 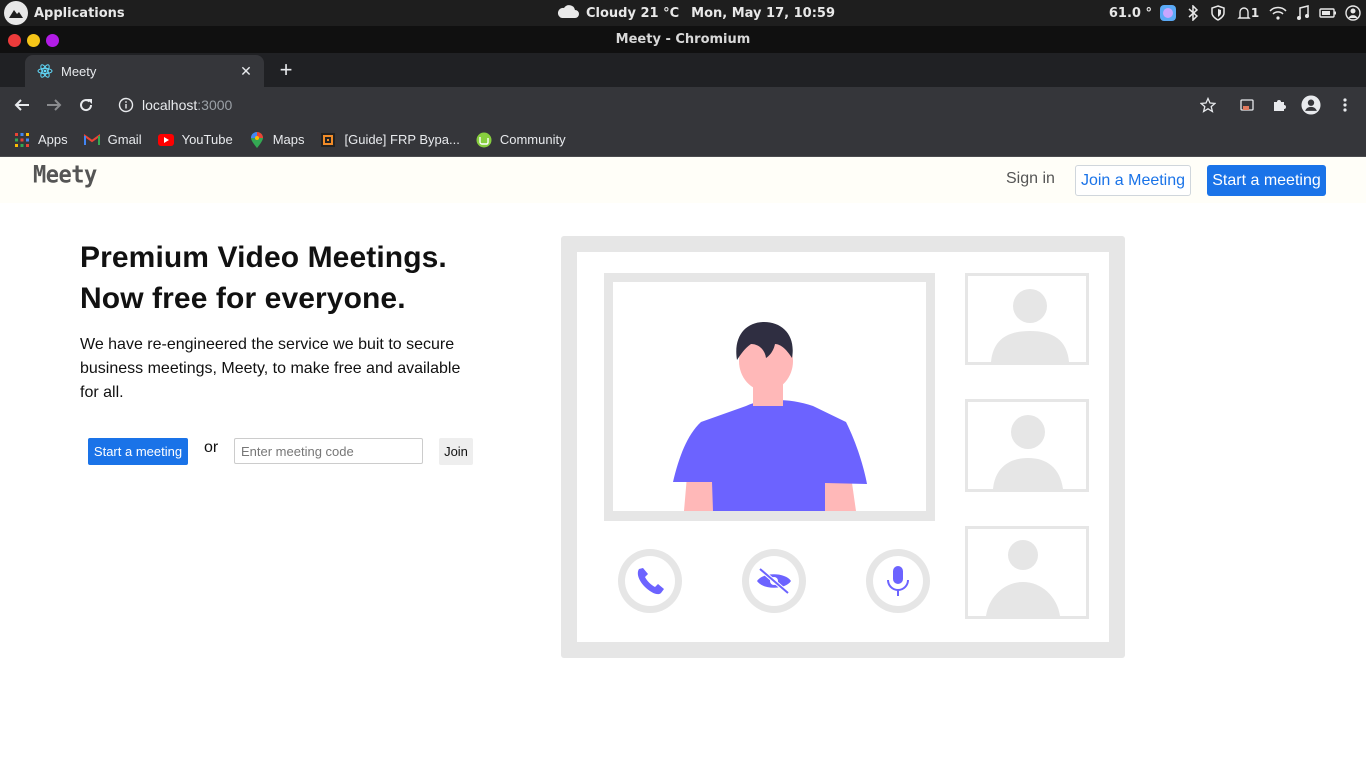 I want to click on guide-favicon-icon, so click(x=328, y=140).